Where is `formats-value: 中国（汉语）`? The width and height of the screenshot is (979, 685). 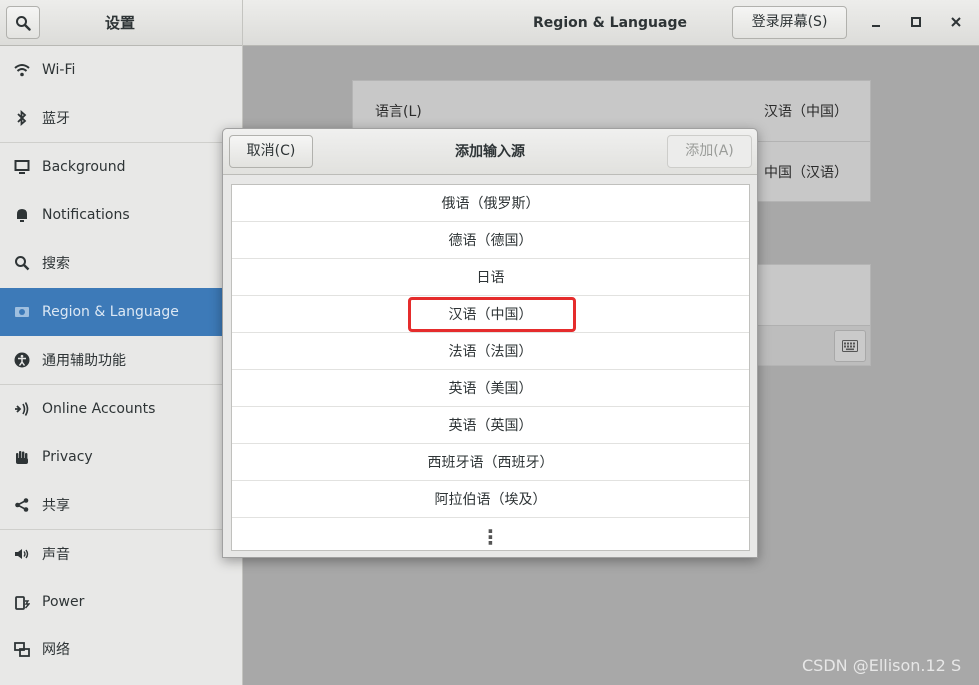
formats-value: 中国（汉语） is located at coordinates (806, 173).